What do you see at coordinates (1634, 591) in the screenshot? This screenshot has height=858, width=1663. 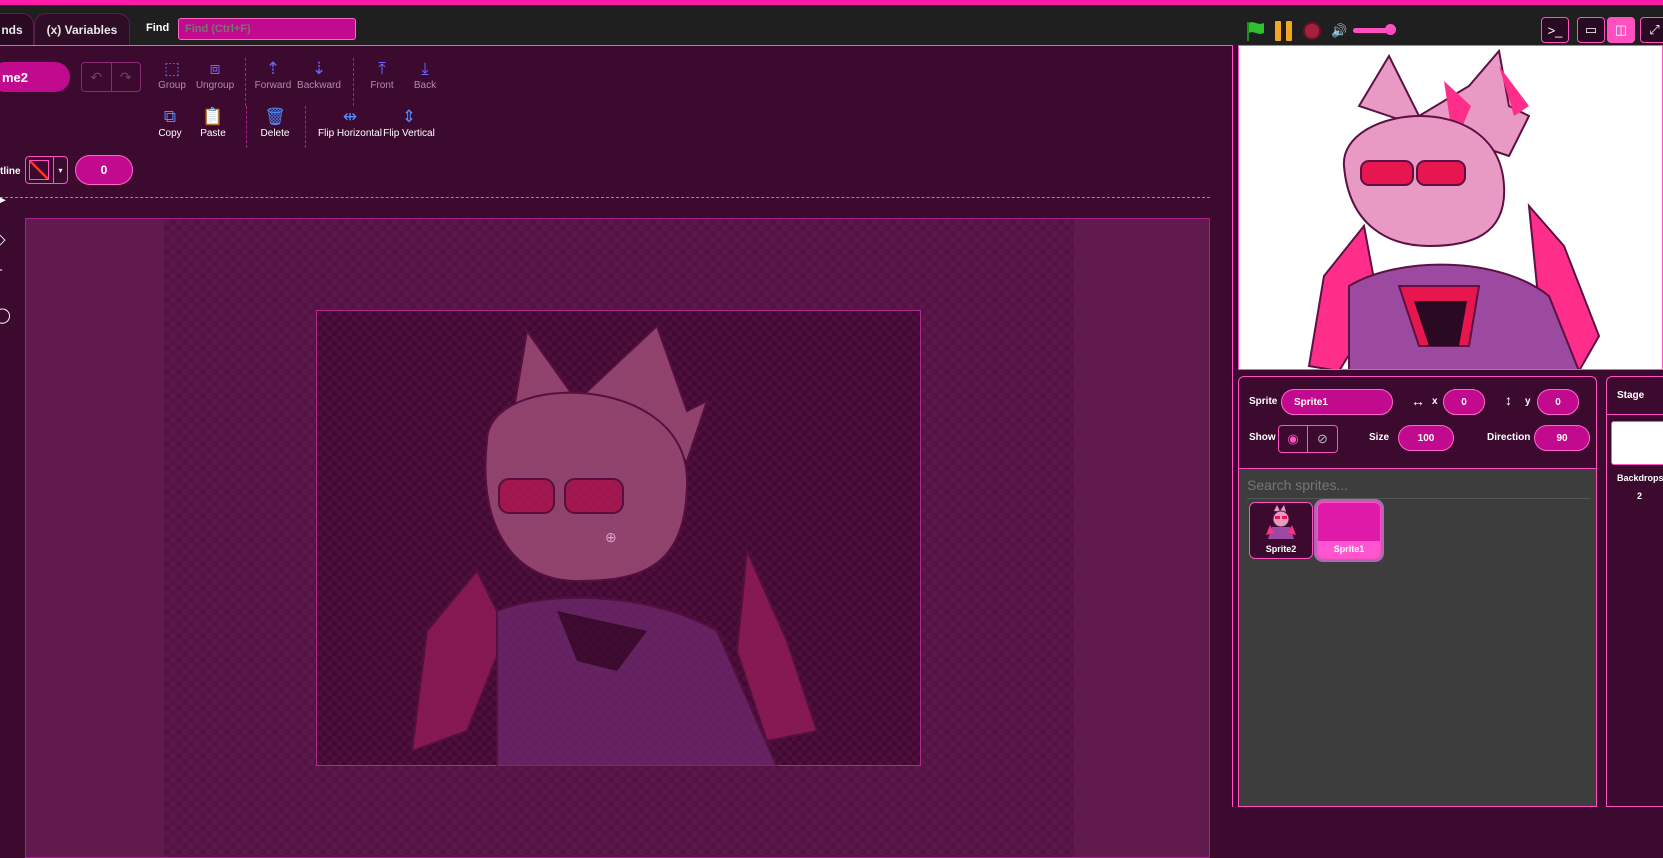 I see `stage-selector-panel: Stage Backdrops 2` at bounding box center [1634, 591].